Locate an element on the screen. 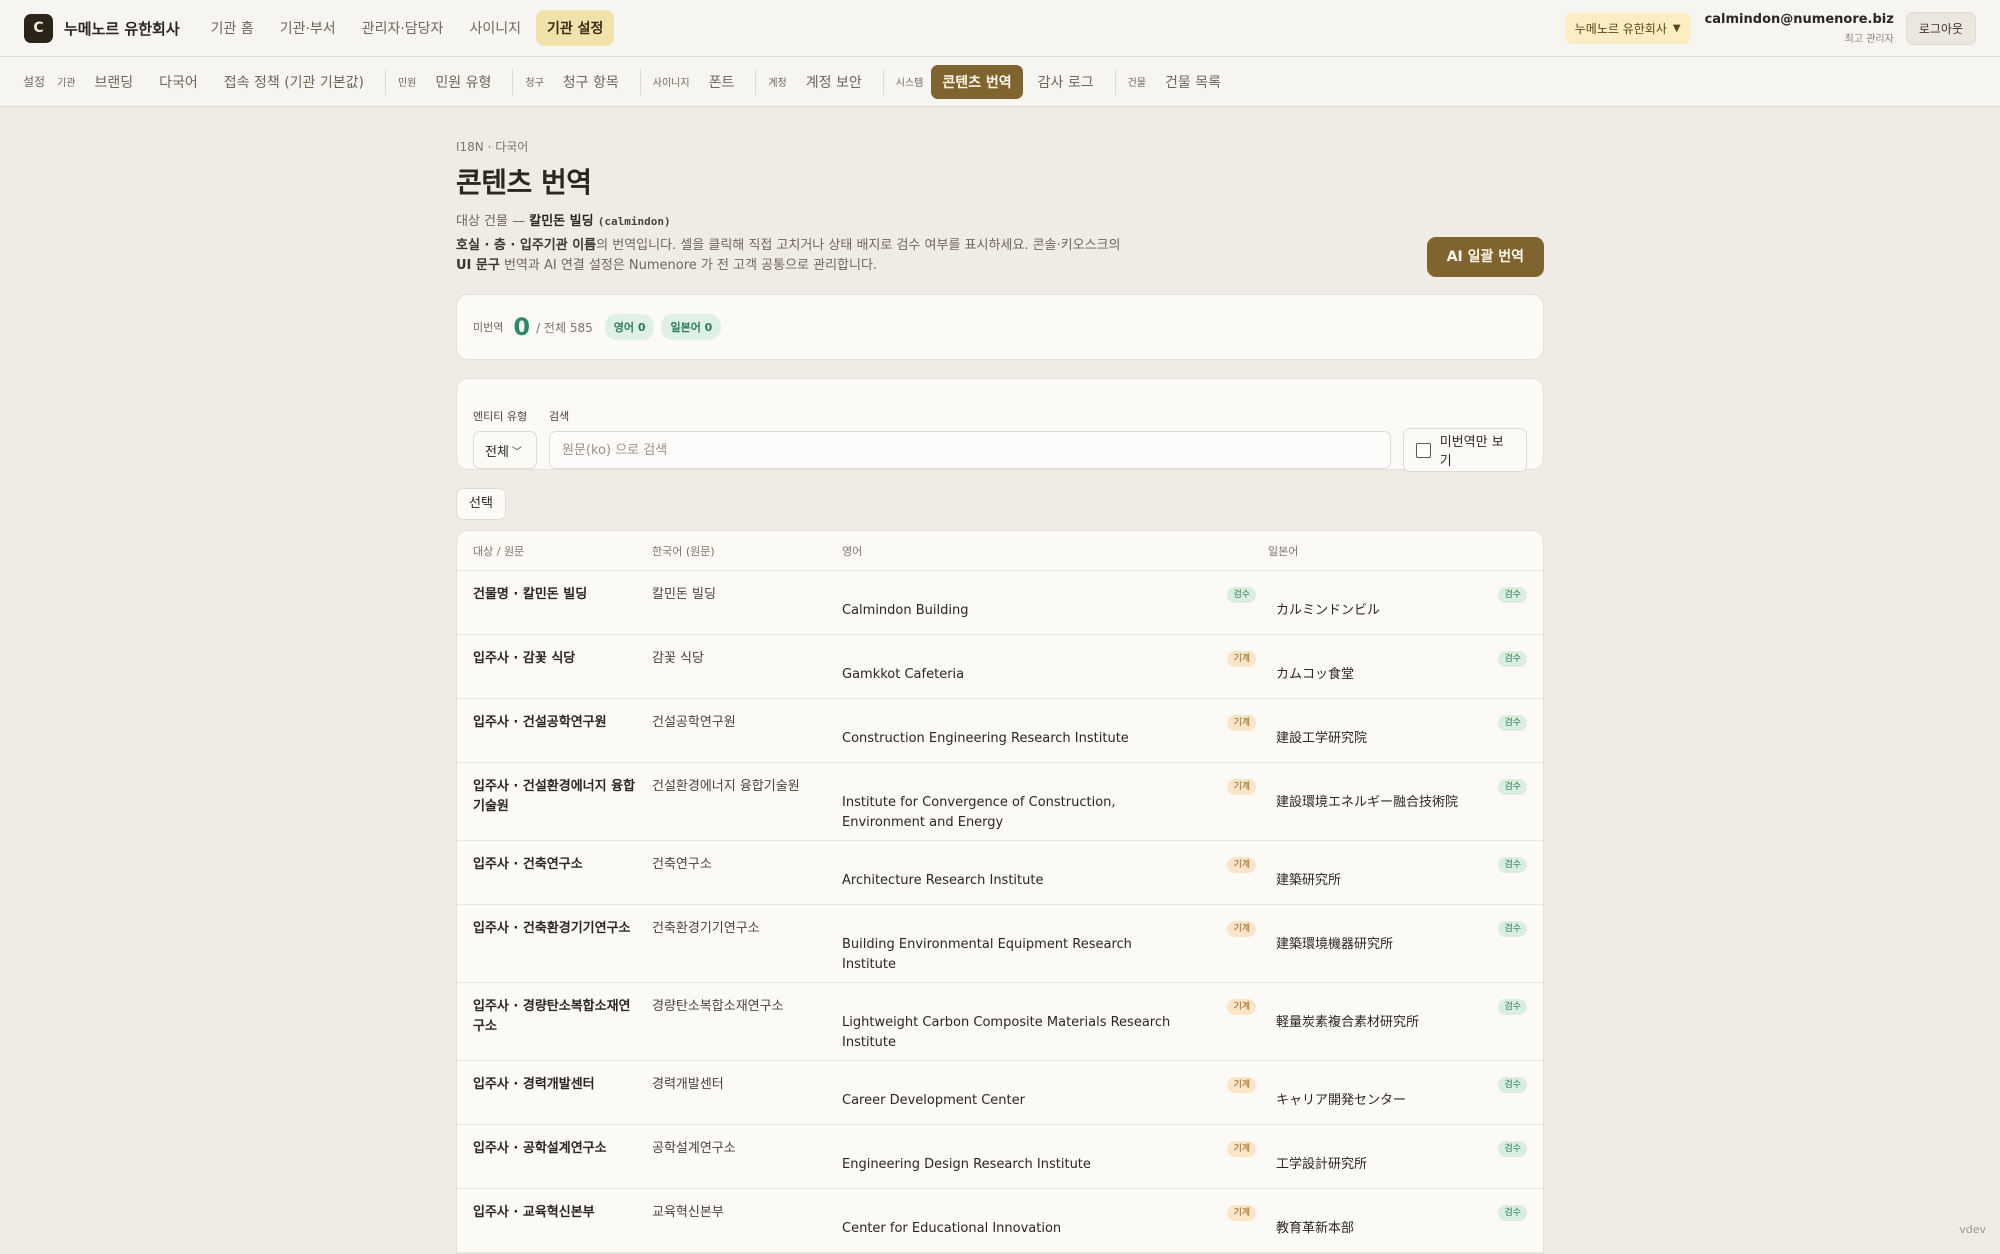  row-korean-source: 건설환경에너지 융합기술원 is located at coordinates (743, 801).